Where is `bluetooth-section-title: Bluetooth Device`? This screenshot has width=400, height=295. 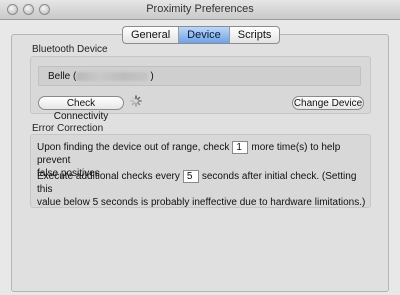 bluetooth-section-title: Bluetooth Device is located at coordinates (70, 49).